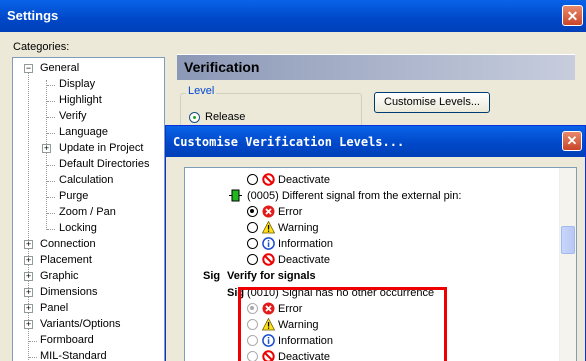 The width and height of the screenshot is (586, 361). Describe the element at coordinates (271, 276) in the screenshot. I see `section-label: Verify for signals` at that location.